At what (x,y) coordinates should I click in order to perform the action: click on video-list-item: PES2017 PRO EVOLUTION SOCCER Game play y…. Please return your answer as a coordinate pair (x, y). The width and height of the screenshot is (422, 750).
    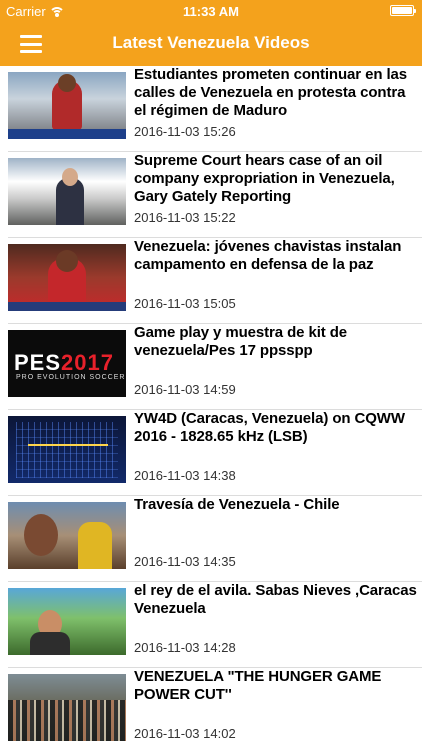
    Looking at the image, I should click on (215, 367).